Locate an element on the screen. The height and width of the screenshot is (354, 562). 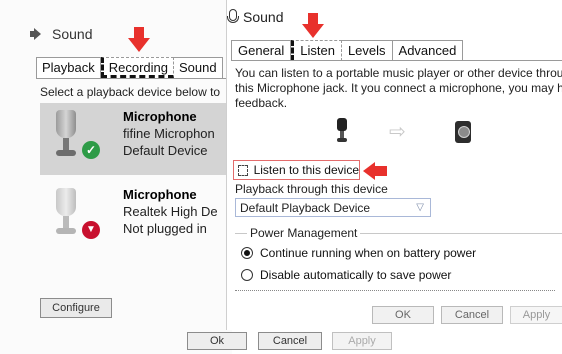
properties-title: Sound is located at coordinates (263, 17).